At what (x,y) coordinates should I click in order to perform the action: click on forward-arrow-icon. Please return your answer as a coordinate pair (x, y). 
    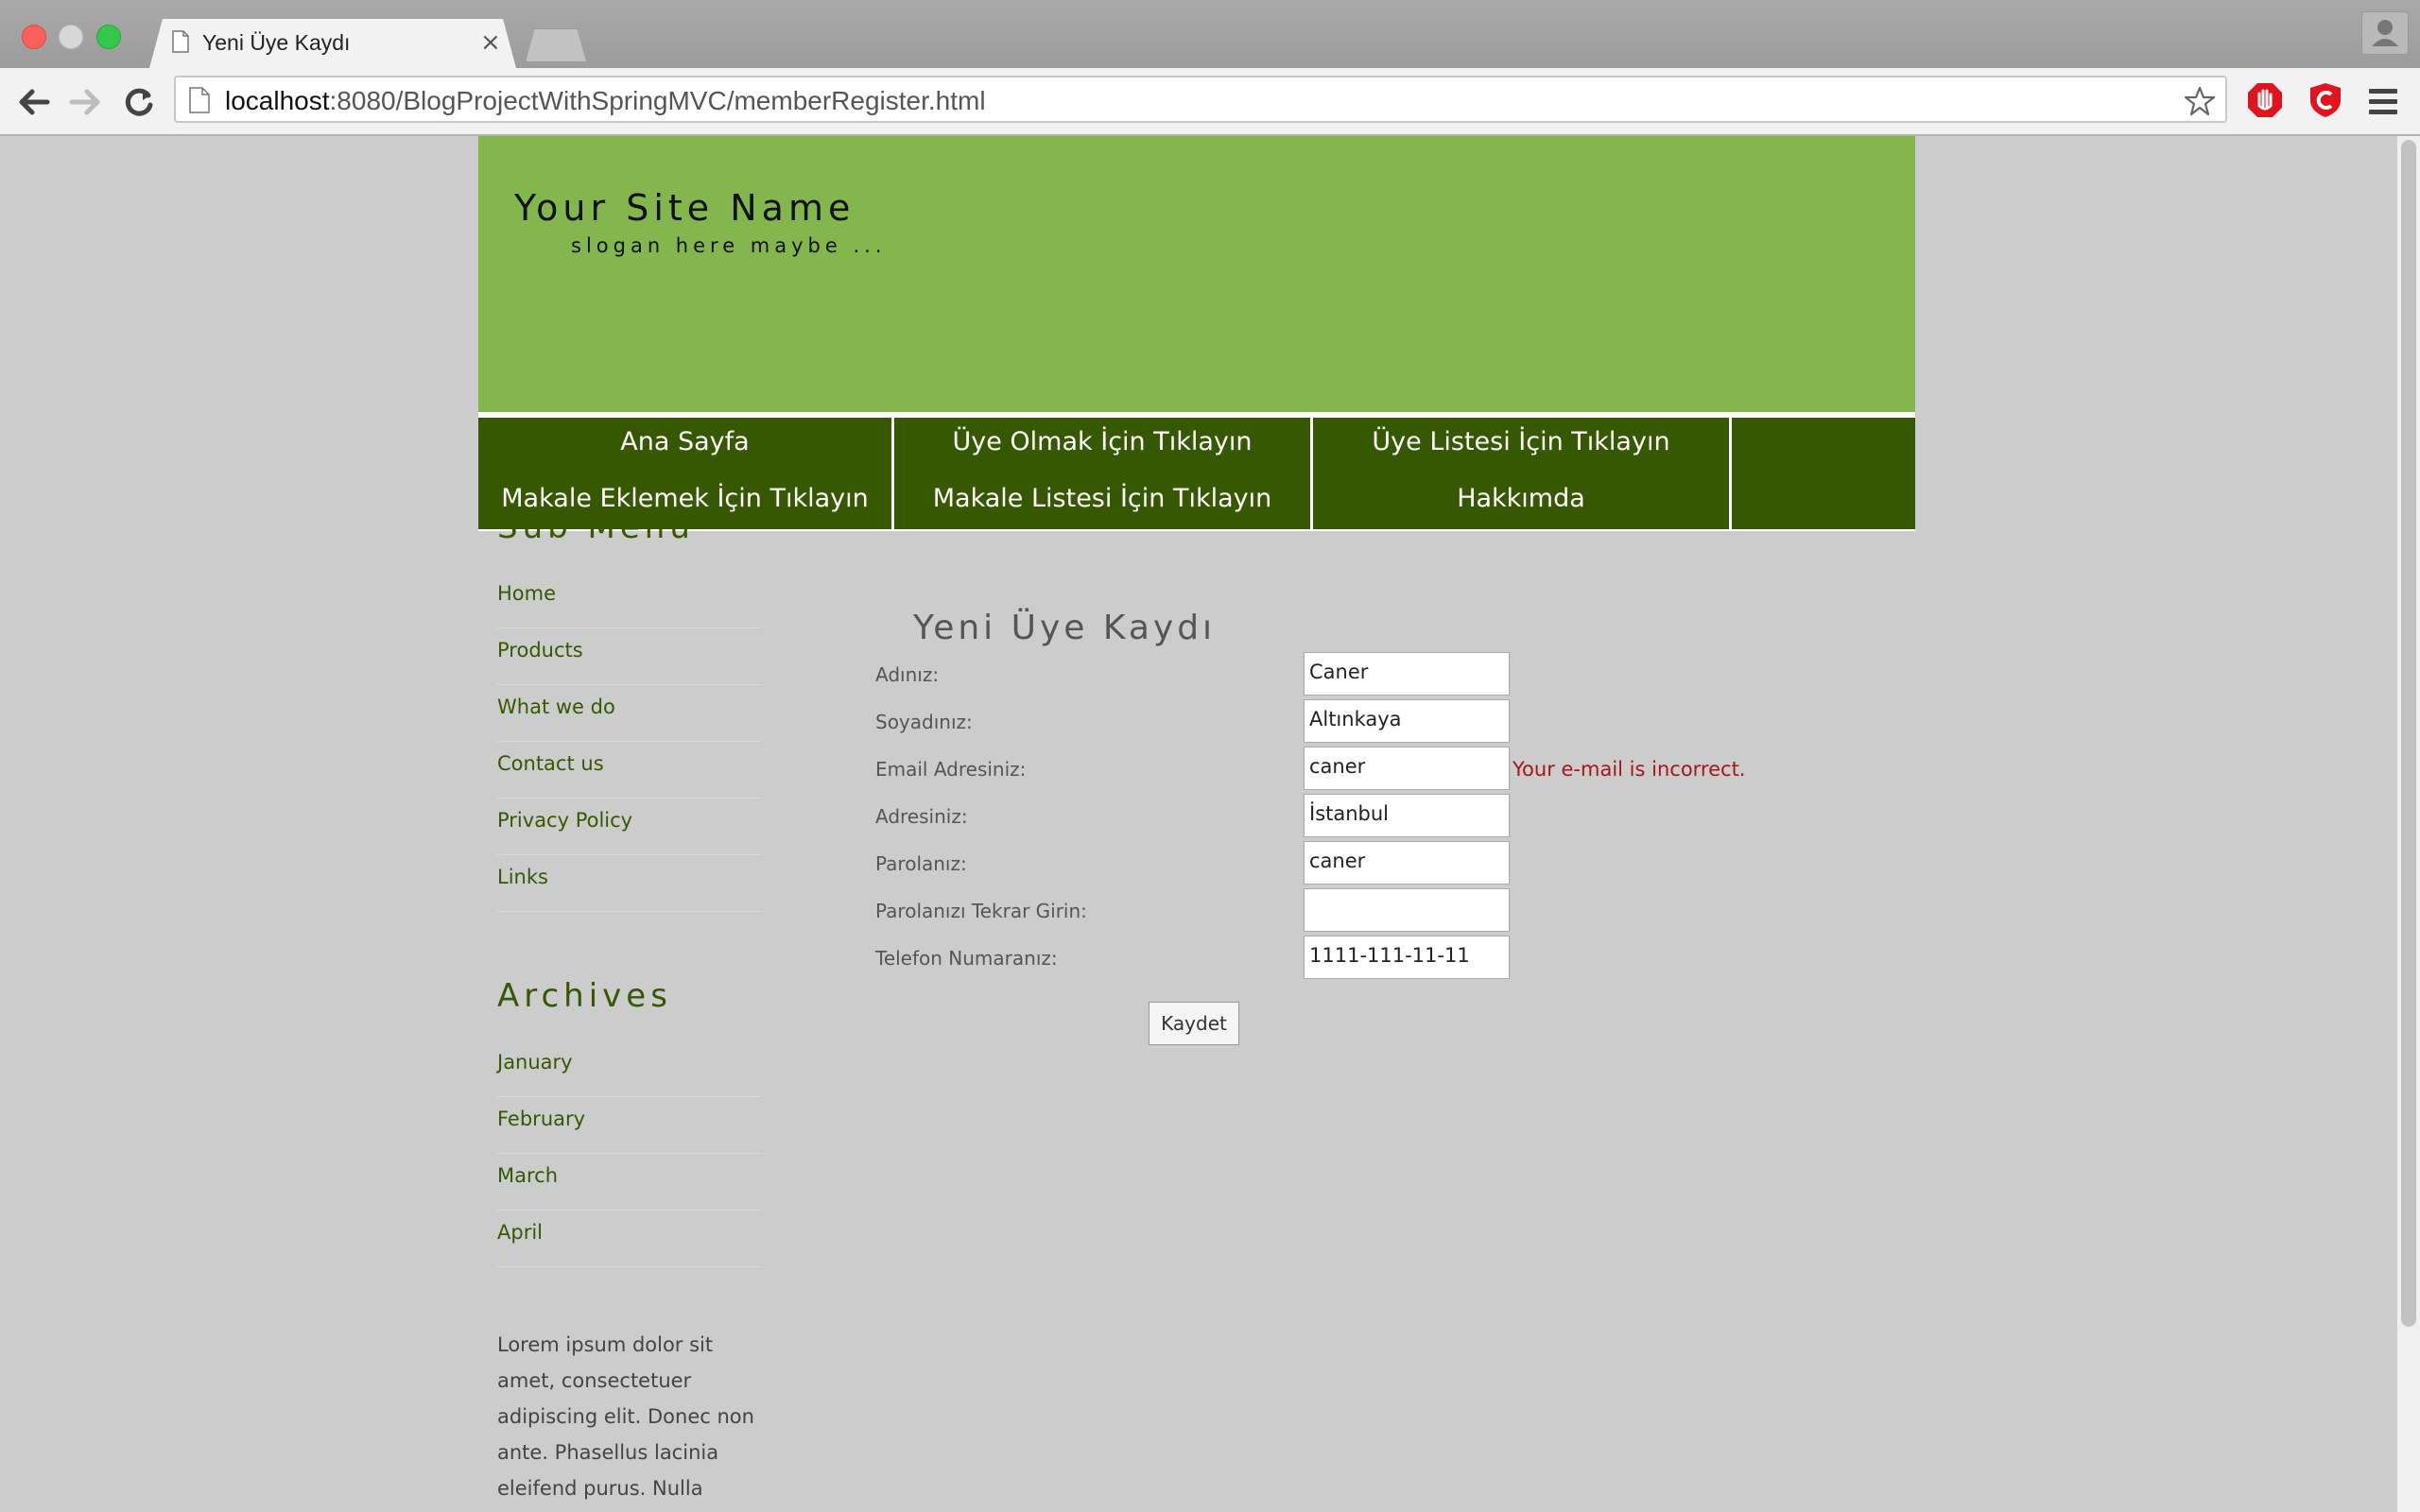
    Looking at the image, I should click on (85, 102).